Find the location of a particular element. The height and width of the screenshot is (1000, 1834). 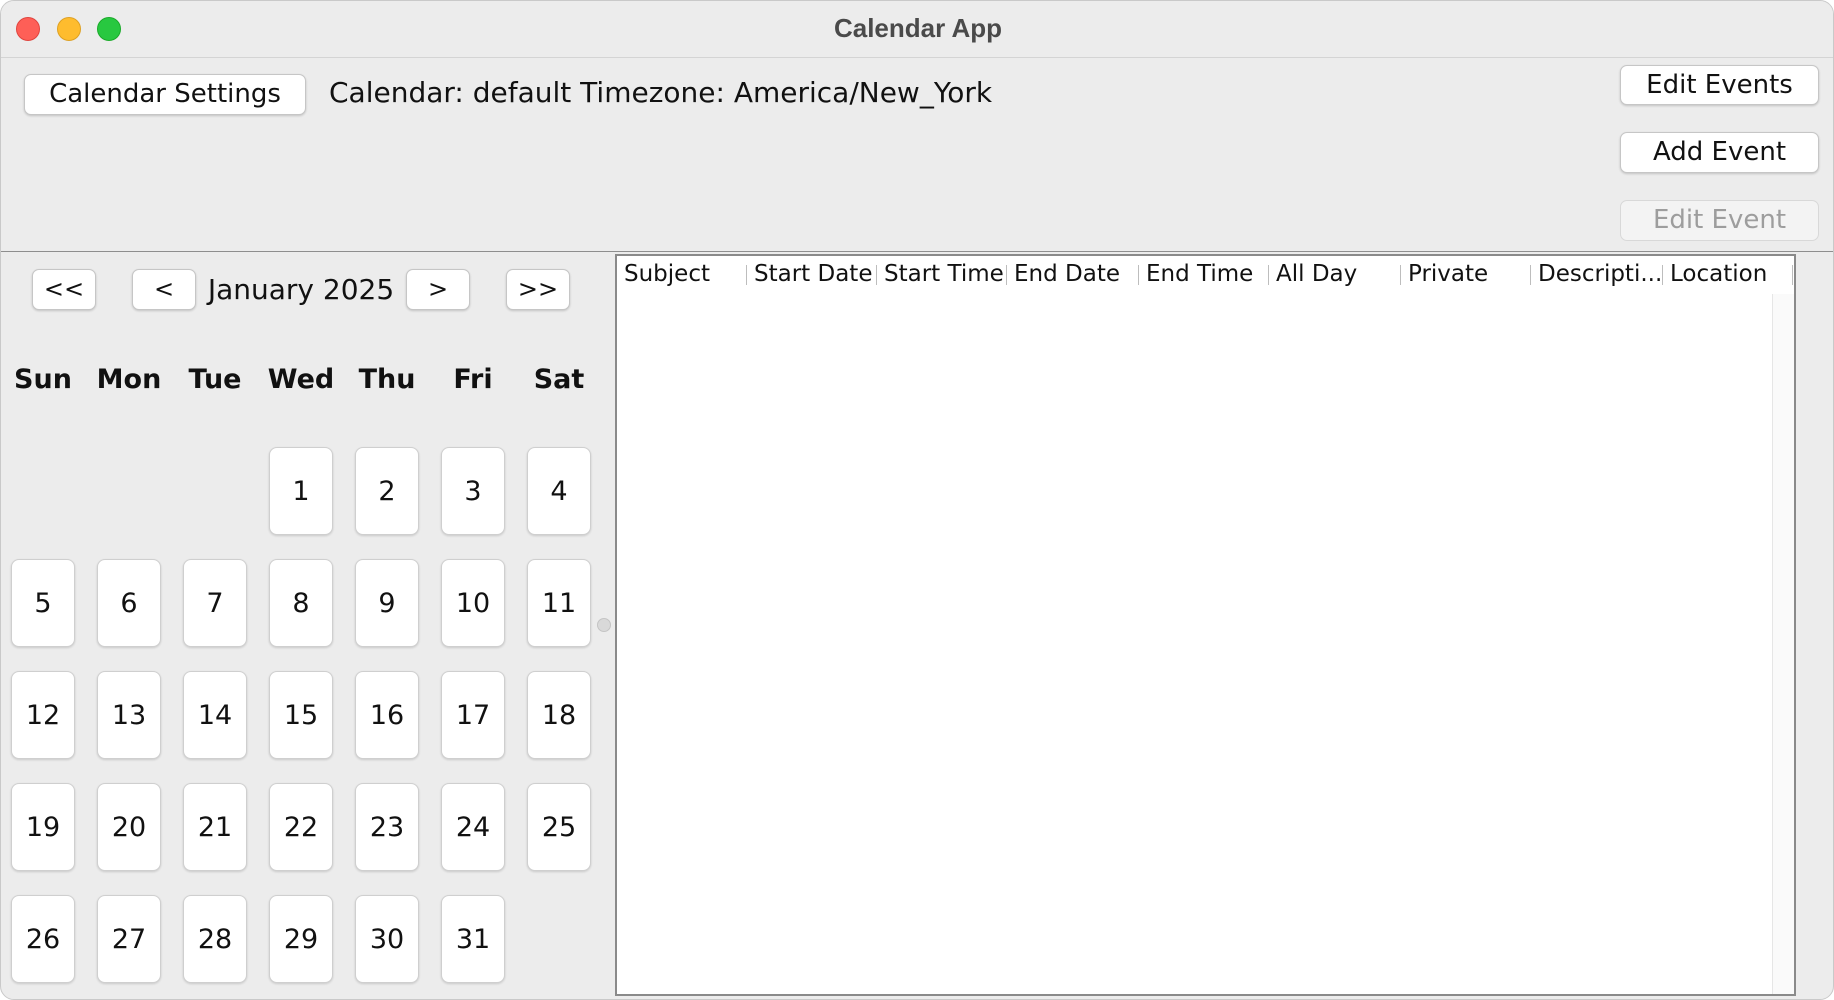

weekday-label: Fri is located at coordinates (473, 379).